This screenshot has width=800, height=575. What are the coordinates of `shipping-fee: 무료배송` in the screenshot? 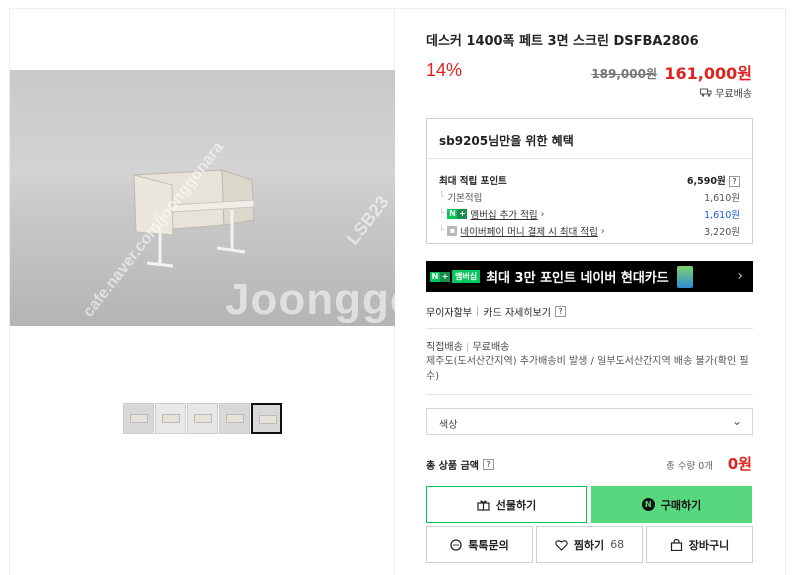 It's located at (491, 347).